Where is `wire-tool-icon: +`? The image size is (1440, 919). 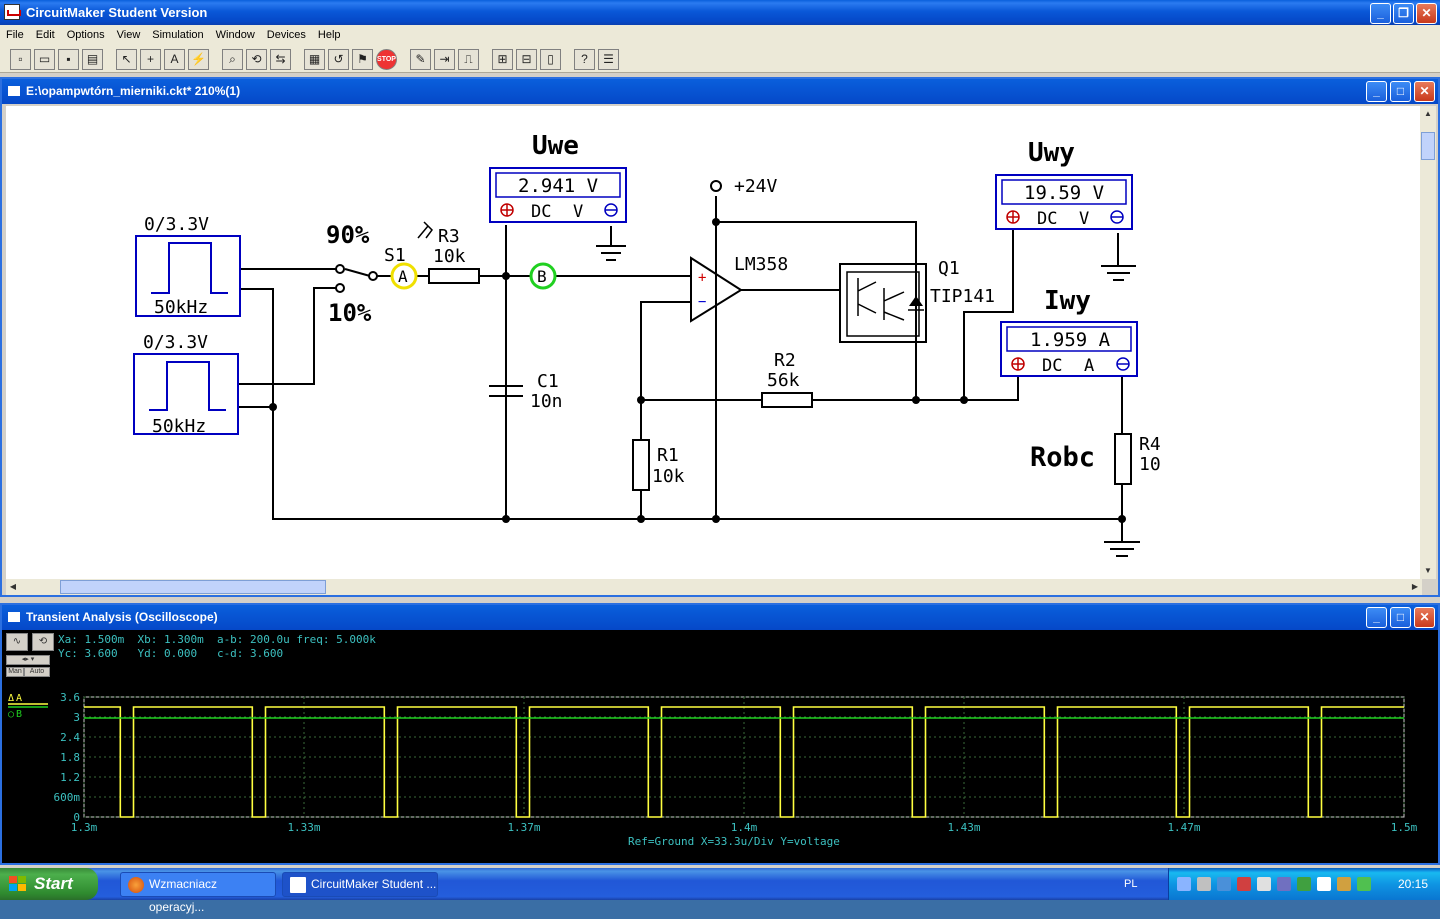
wire-tool-icon: + is located at coordinates (150, 59).